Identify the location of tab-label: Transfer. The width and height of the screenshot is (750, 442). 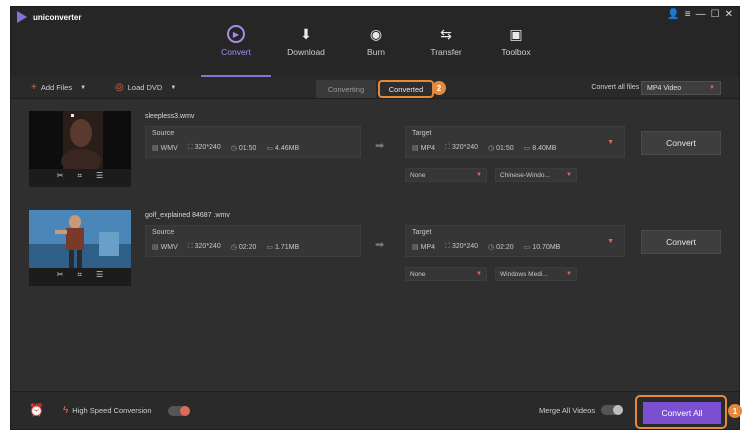
(446, 52).